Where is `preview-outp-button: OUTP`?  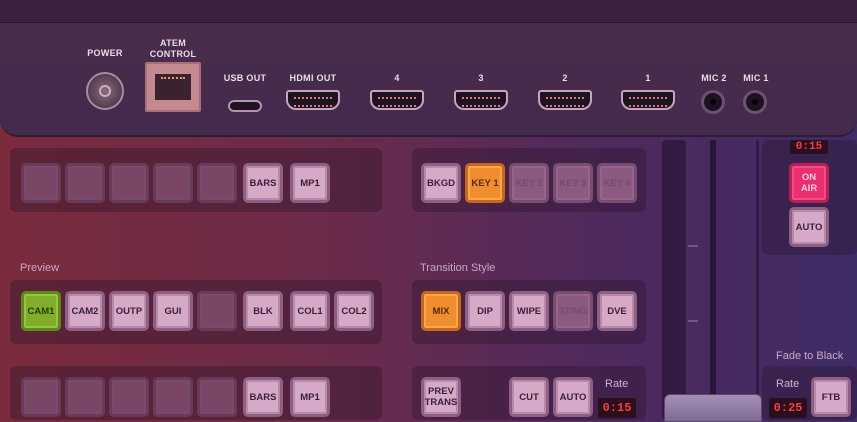
preview-outp-button: OUTP is located at coordinates (129, 311).